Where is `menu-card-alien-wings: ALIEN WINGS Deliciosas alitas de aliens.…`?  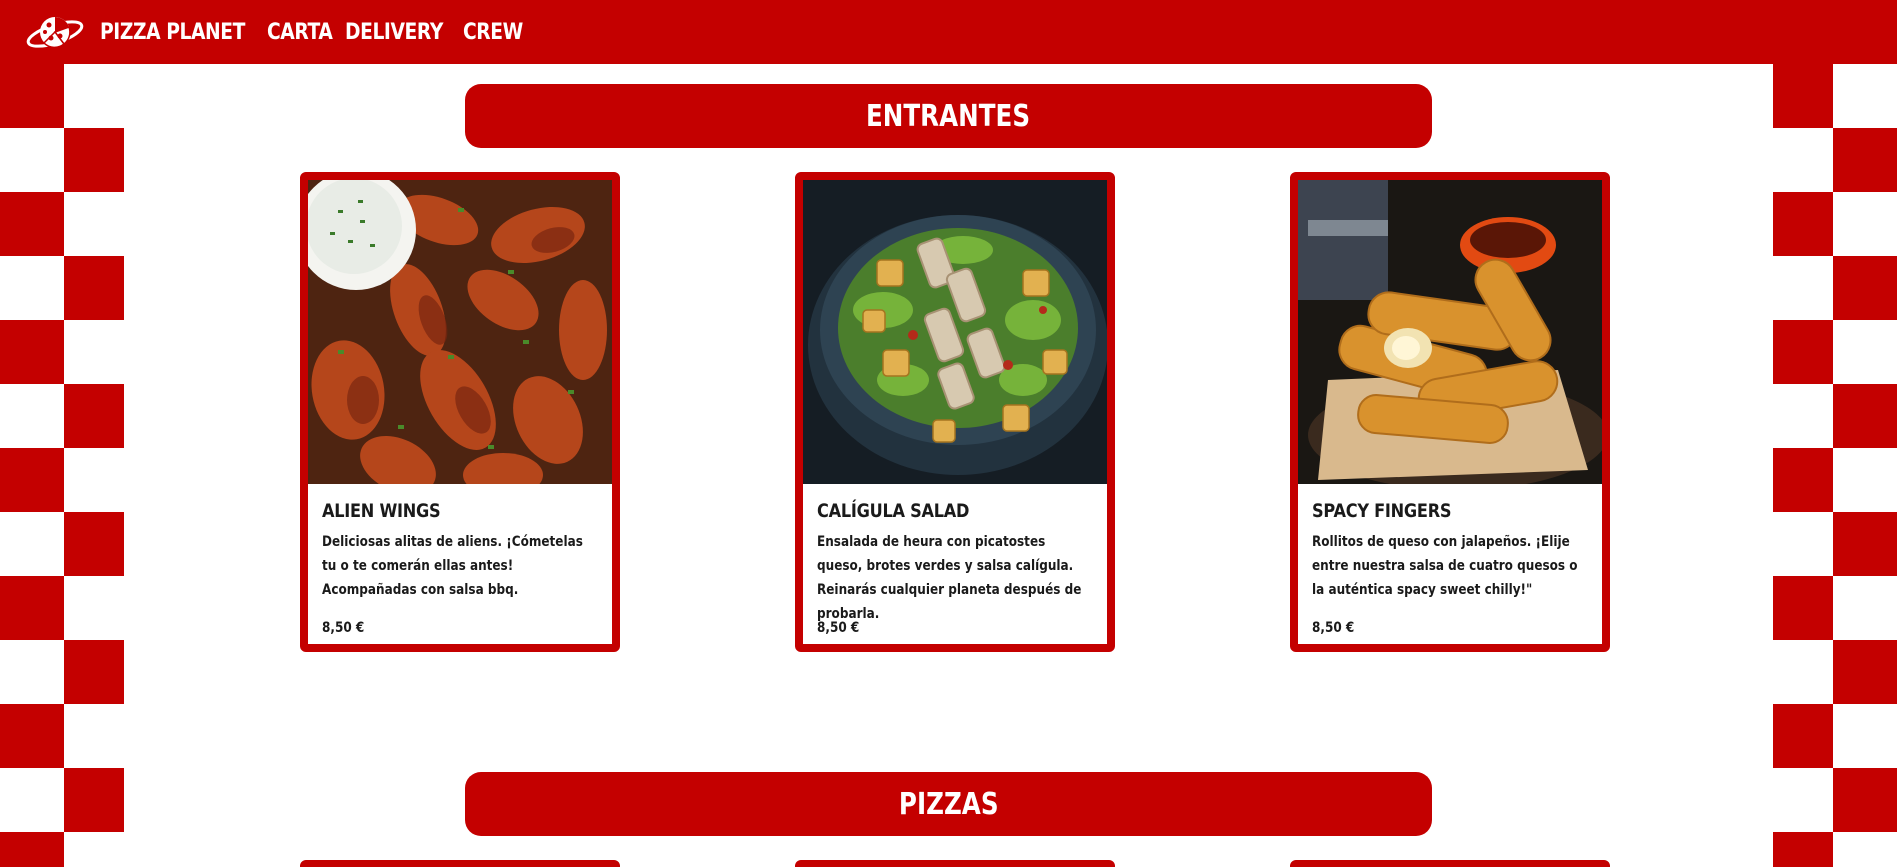
menu-card-alien-wings: ALIEN WINGS Deliciosas alitas de aliens.… is located at coordinates (460, 412).